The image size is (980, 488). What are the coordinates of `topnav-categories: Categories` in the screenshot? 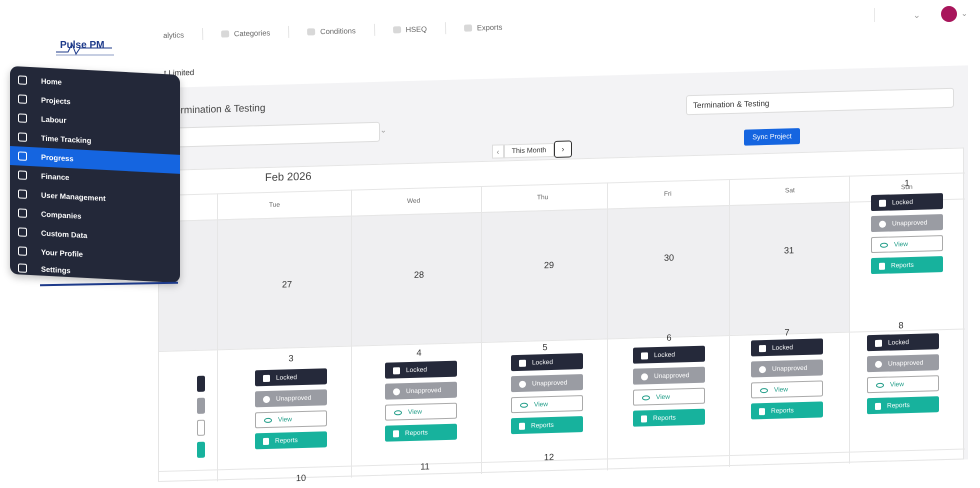 It's located at (245, 32).